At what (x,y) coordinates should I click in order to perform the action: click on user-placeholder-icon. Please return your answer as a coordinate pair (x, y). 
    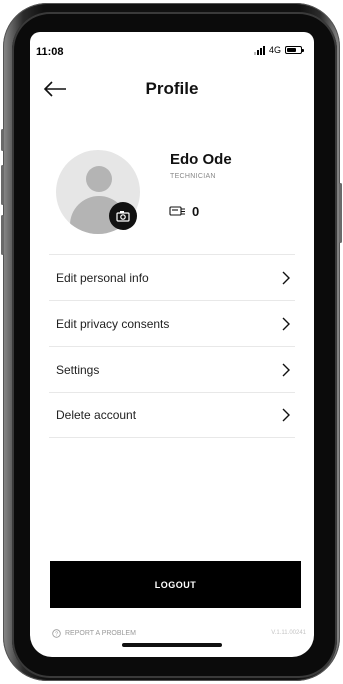
    Looking at the image, I should click on (99, 179).